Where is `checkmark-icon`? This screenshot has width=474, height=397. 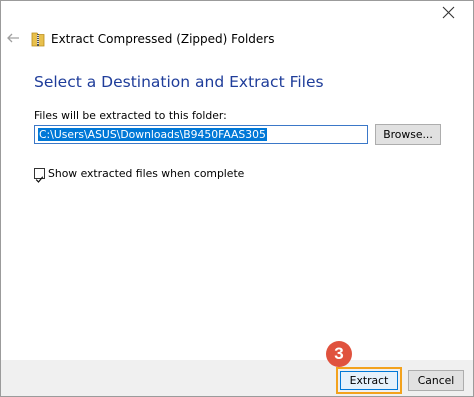 checkmark-icon is located at coordinates (39, 178).